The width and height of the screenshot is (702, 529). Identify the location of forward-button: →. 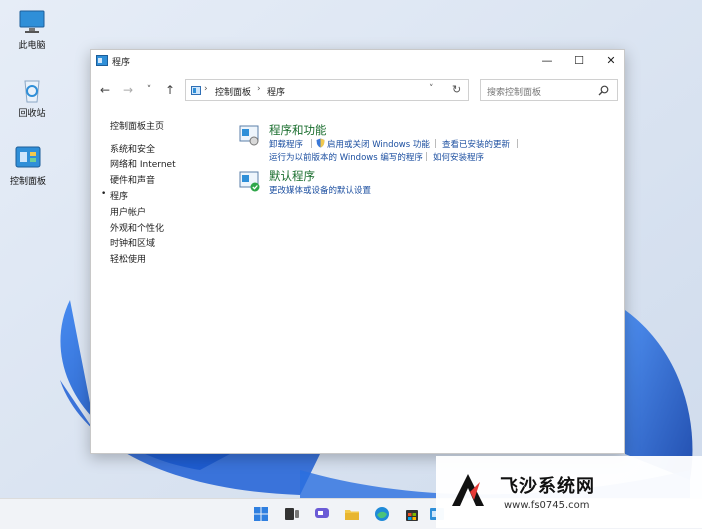
(128, 90).